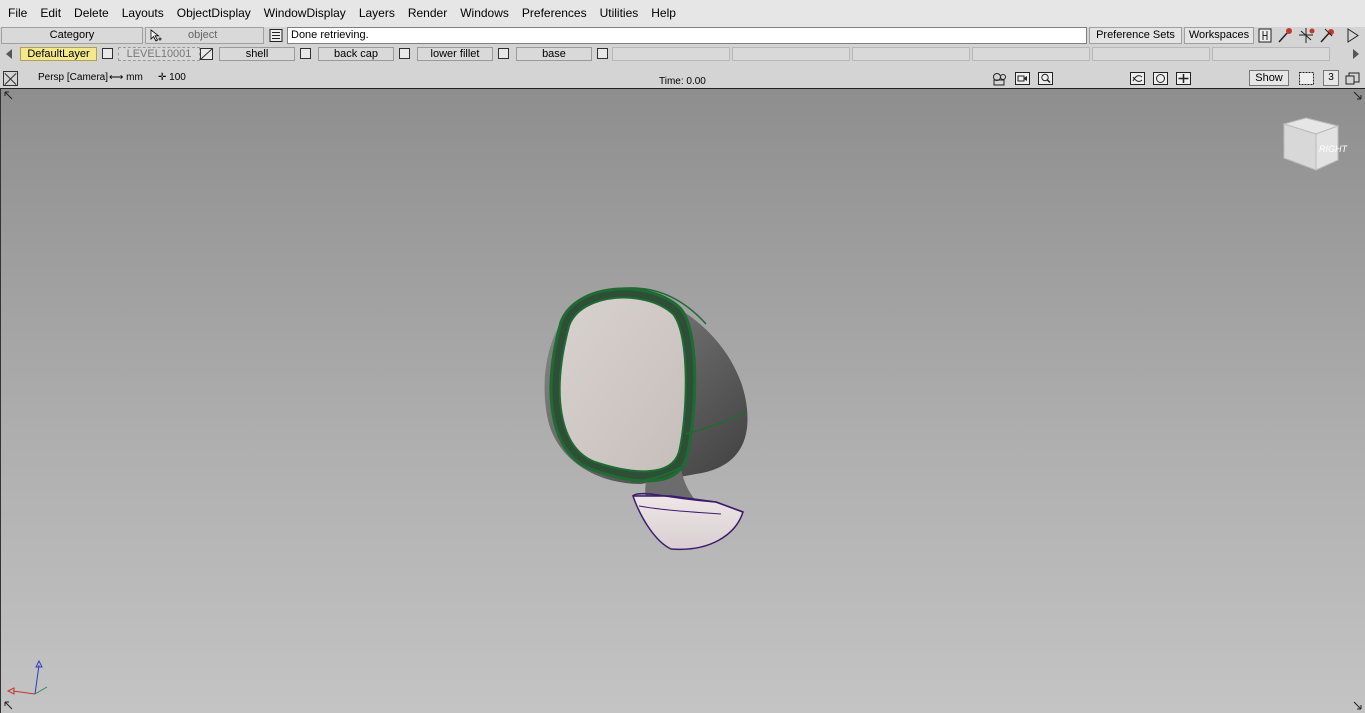 The width and height of the screenshot is (1365, 713). I want to click on zoom-icon, so click(1045, 78).